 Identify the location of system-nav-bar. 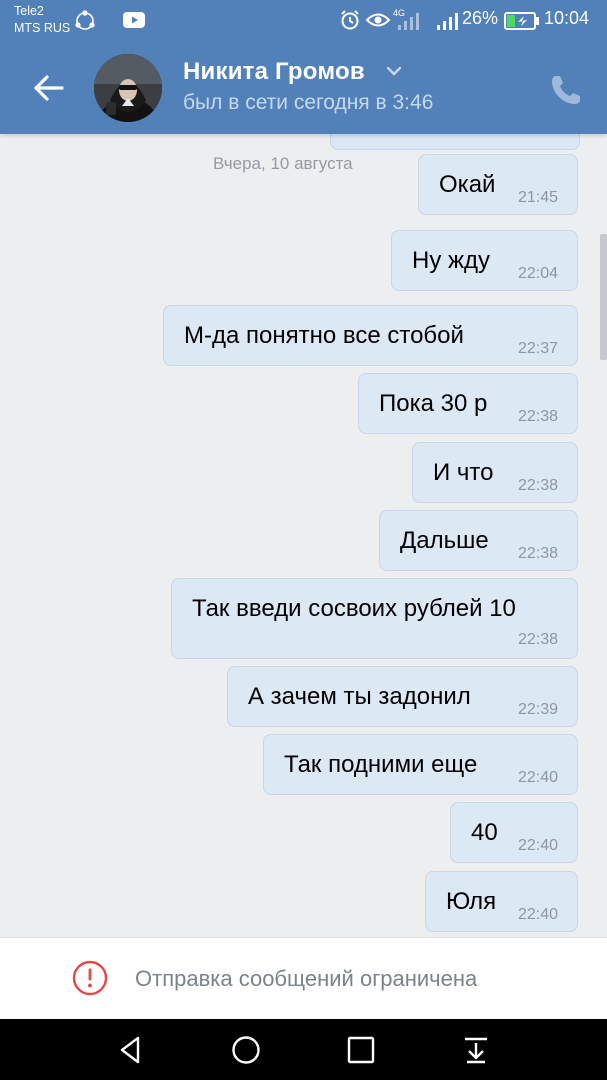
(303, 1049).